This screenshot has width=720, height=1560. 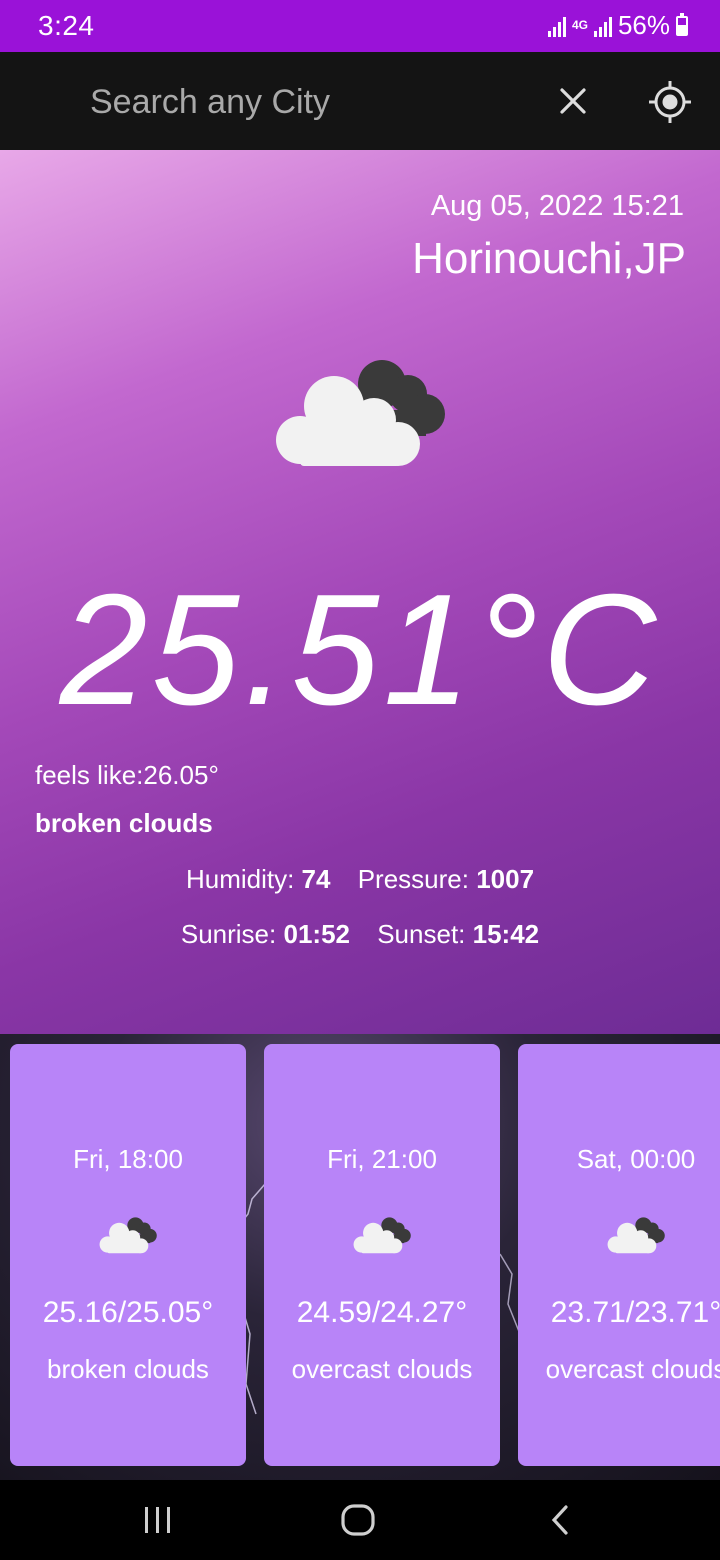 I want to click on pressure-stat: Pressure: 1007, so click(x=446, y=879).